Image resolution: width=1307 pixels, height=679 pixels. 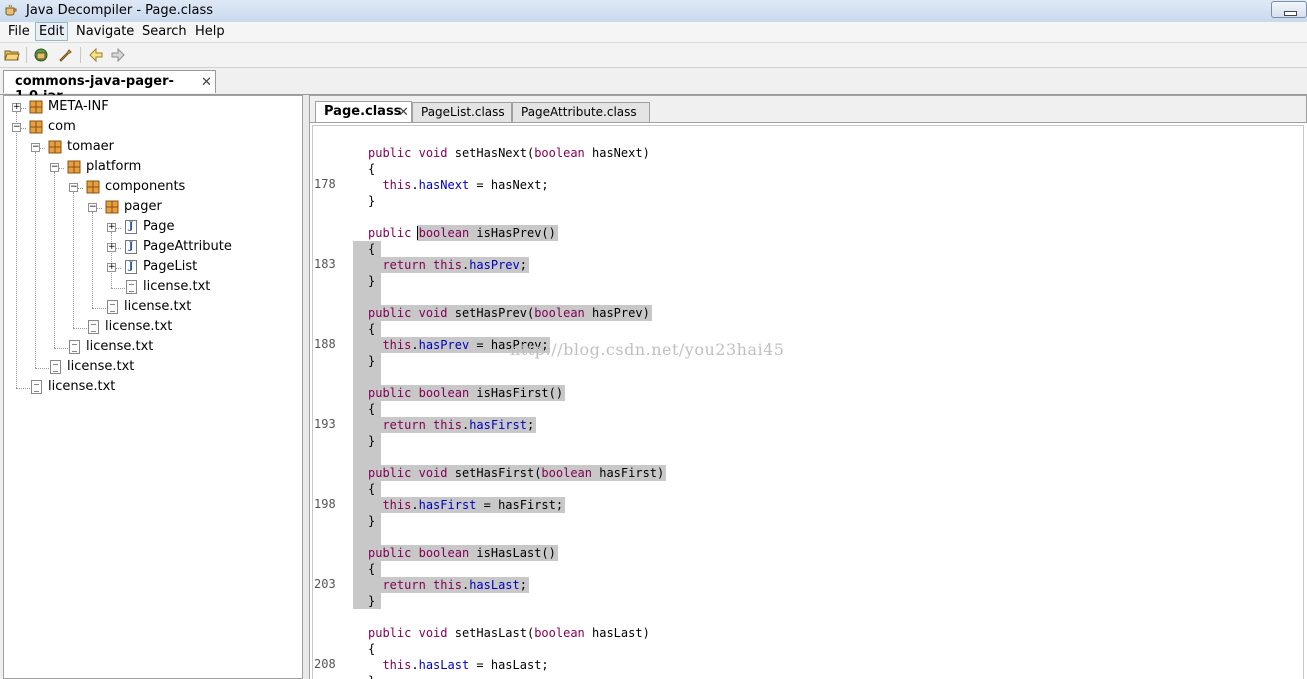 I want to click on code-line: this.hasFirst = hasFirst;, so click(x=473, y=505).